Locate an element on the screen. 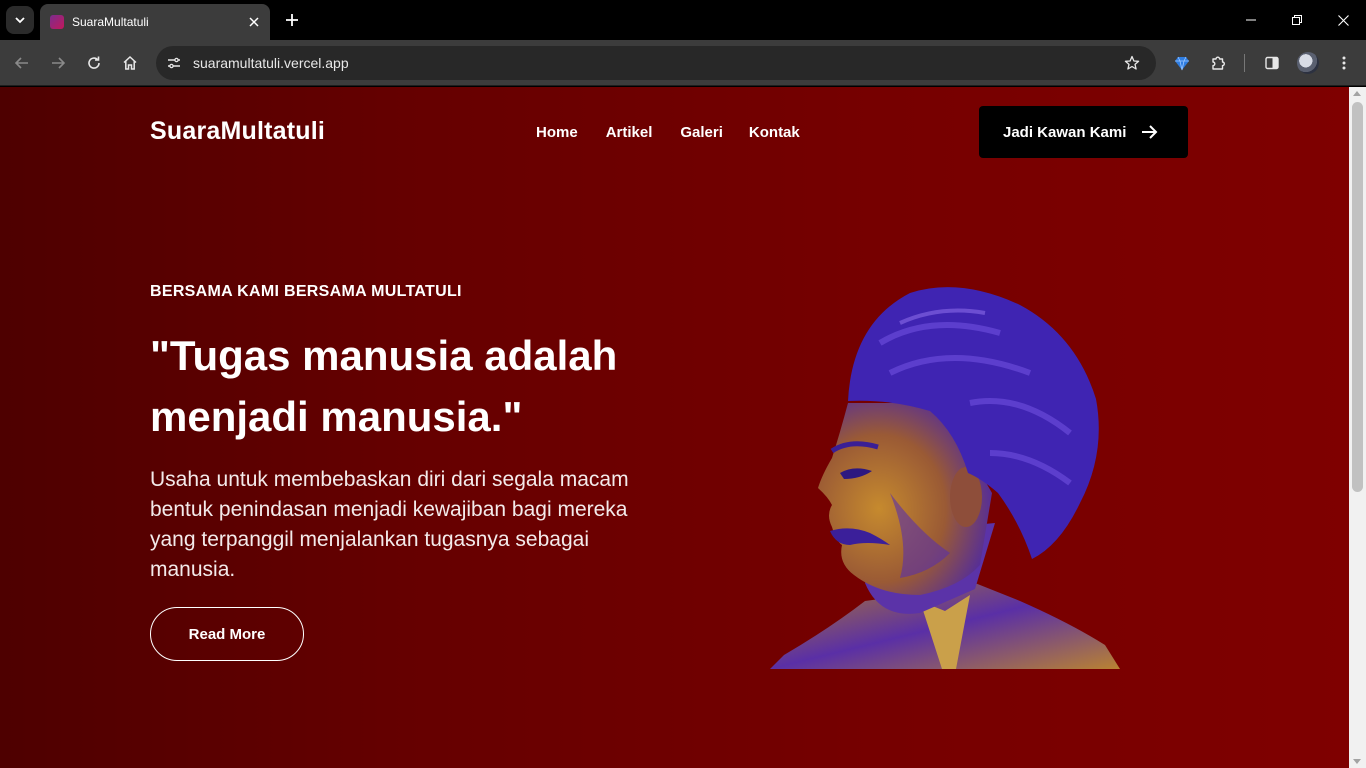 The width and height of the screenshot is (1366, 768). side-panel-button is located at coordinates (1272, 63).